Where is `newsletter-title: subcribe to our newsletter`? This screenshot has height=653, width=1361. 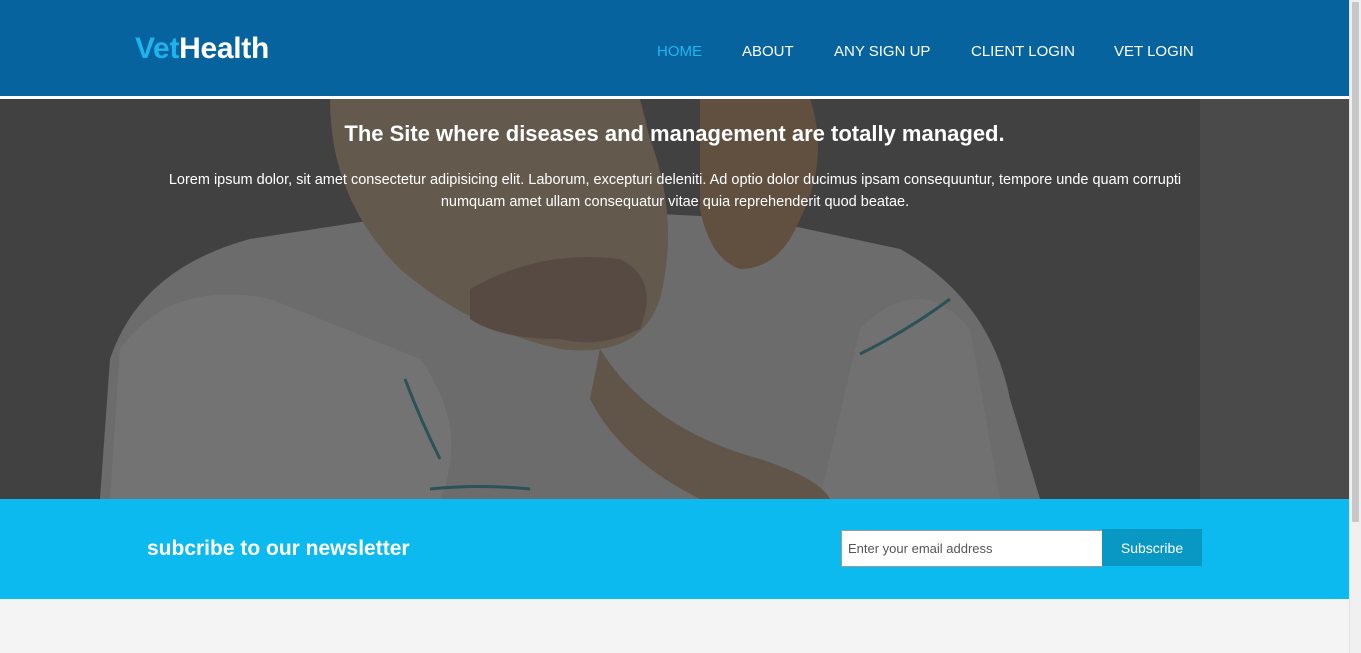 newsletter-title: subcribe to our newsletter is located at coordinates (278, 548).